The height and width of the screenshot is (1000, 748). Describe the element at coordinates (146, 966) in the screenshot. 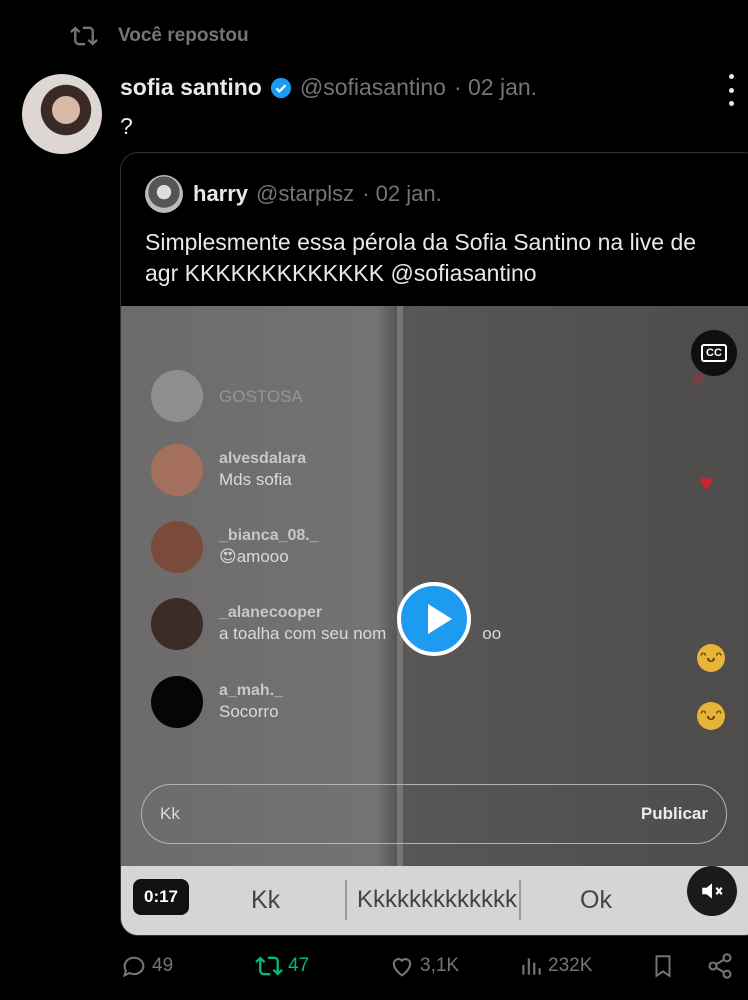

I see `reply-button: 49` at that location.